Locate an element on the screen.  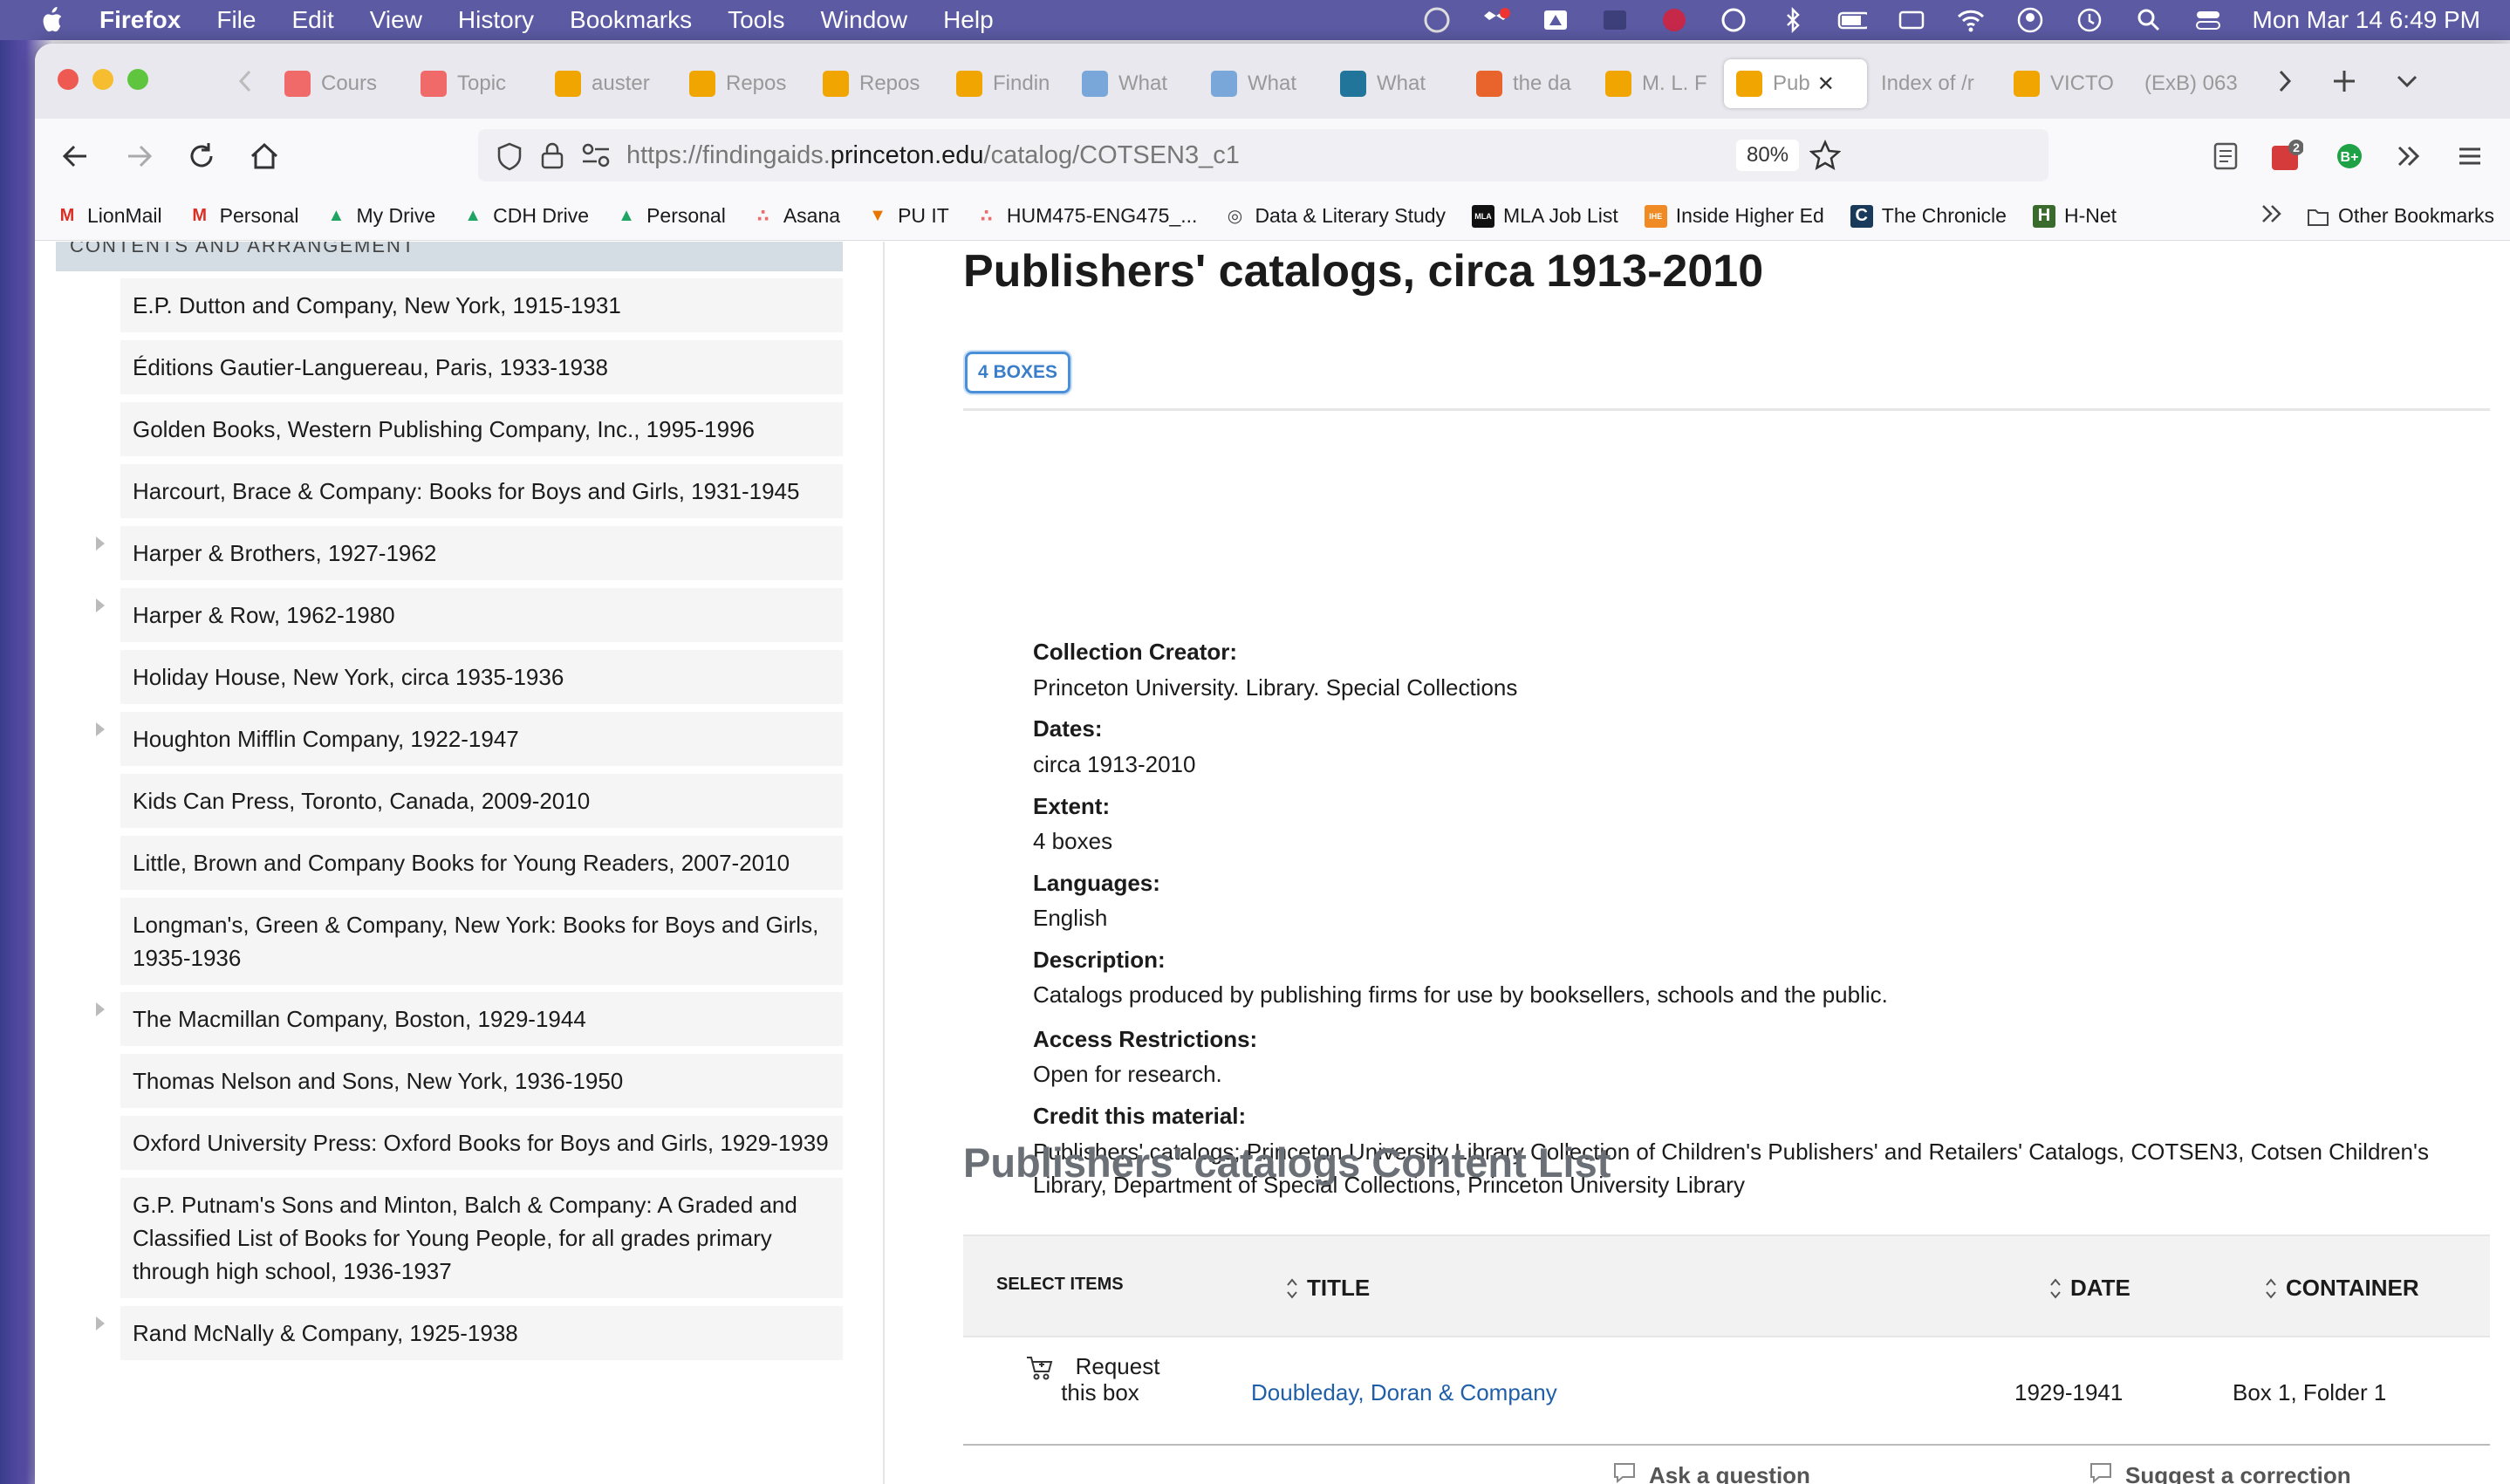
bookmark-4: ▲ Personal is located at coordinates (670, 216).